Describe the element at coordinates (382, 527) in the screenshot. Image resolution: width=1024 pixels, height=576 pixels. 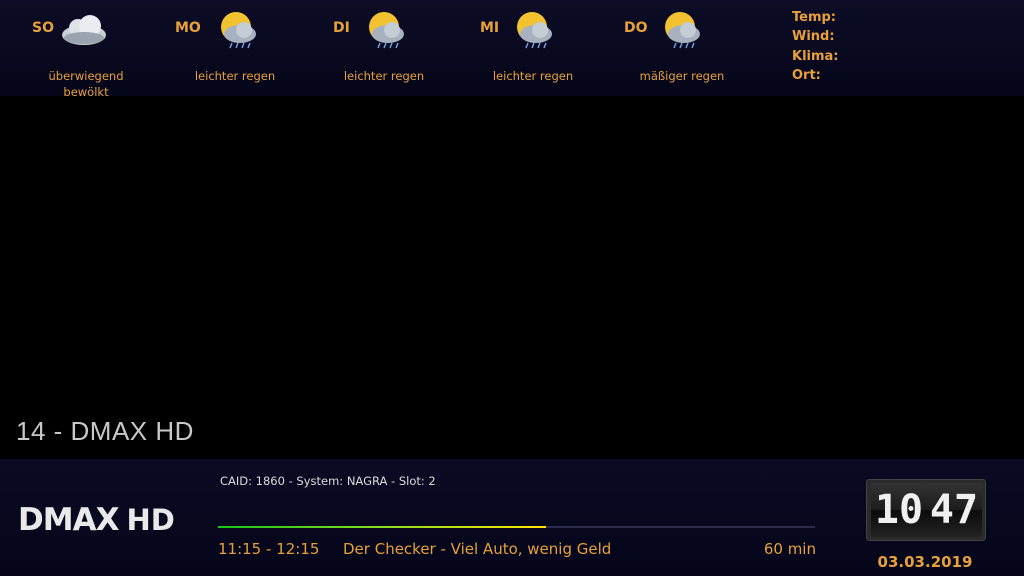
I see `progress-fill` at that location.